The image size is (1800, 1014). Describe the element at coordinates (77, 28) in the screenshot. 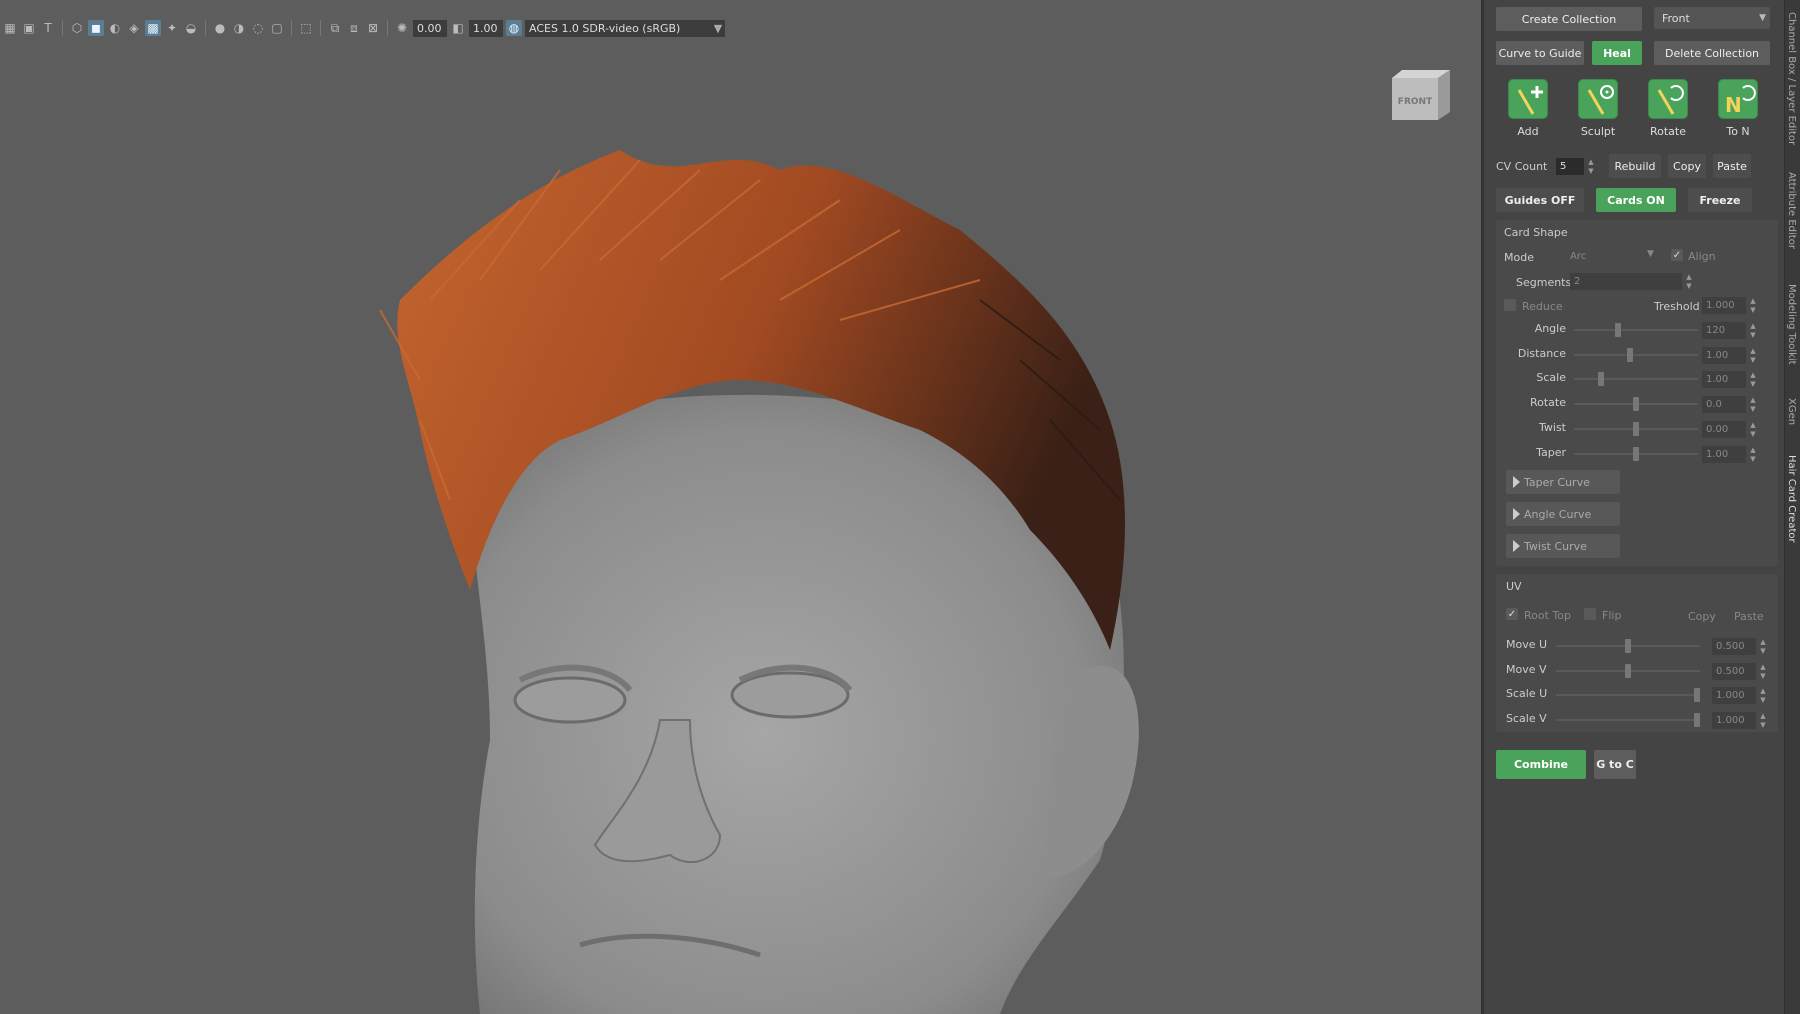

I see `wireframe-cube-icon: ⬡` at that location.